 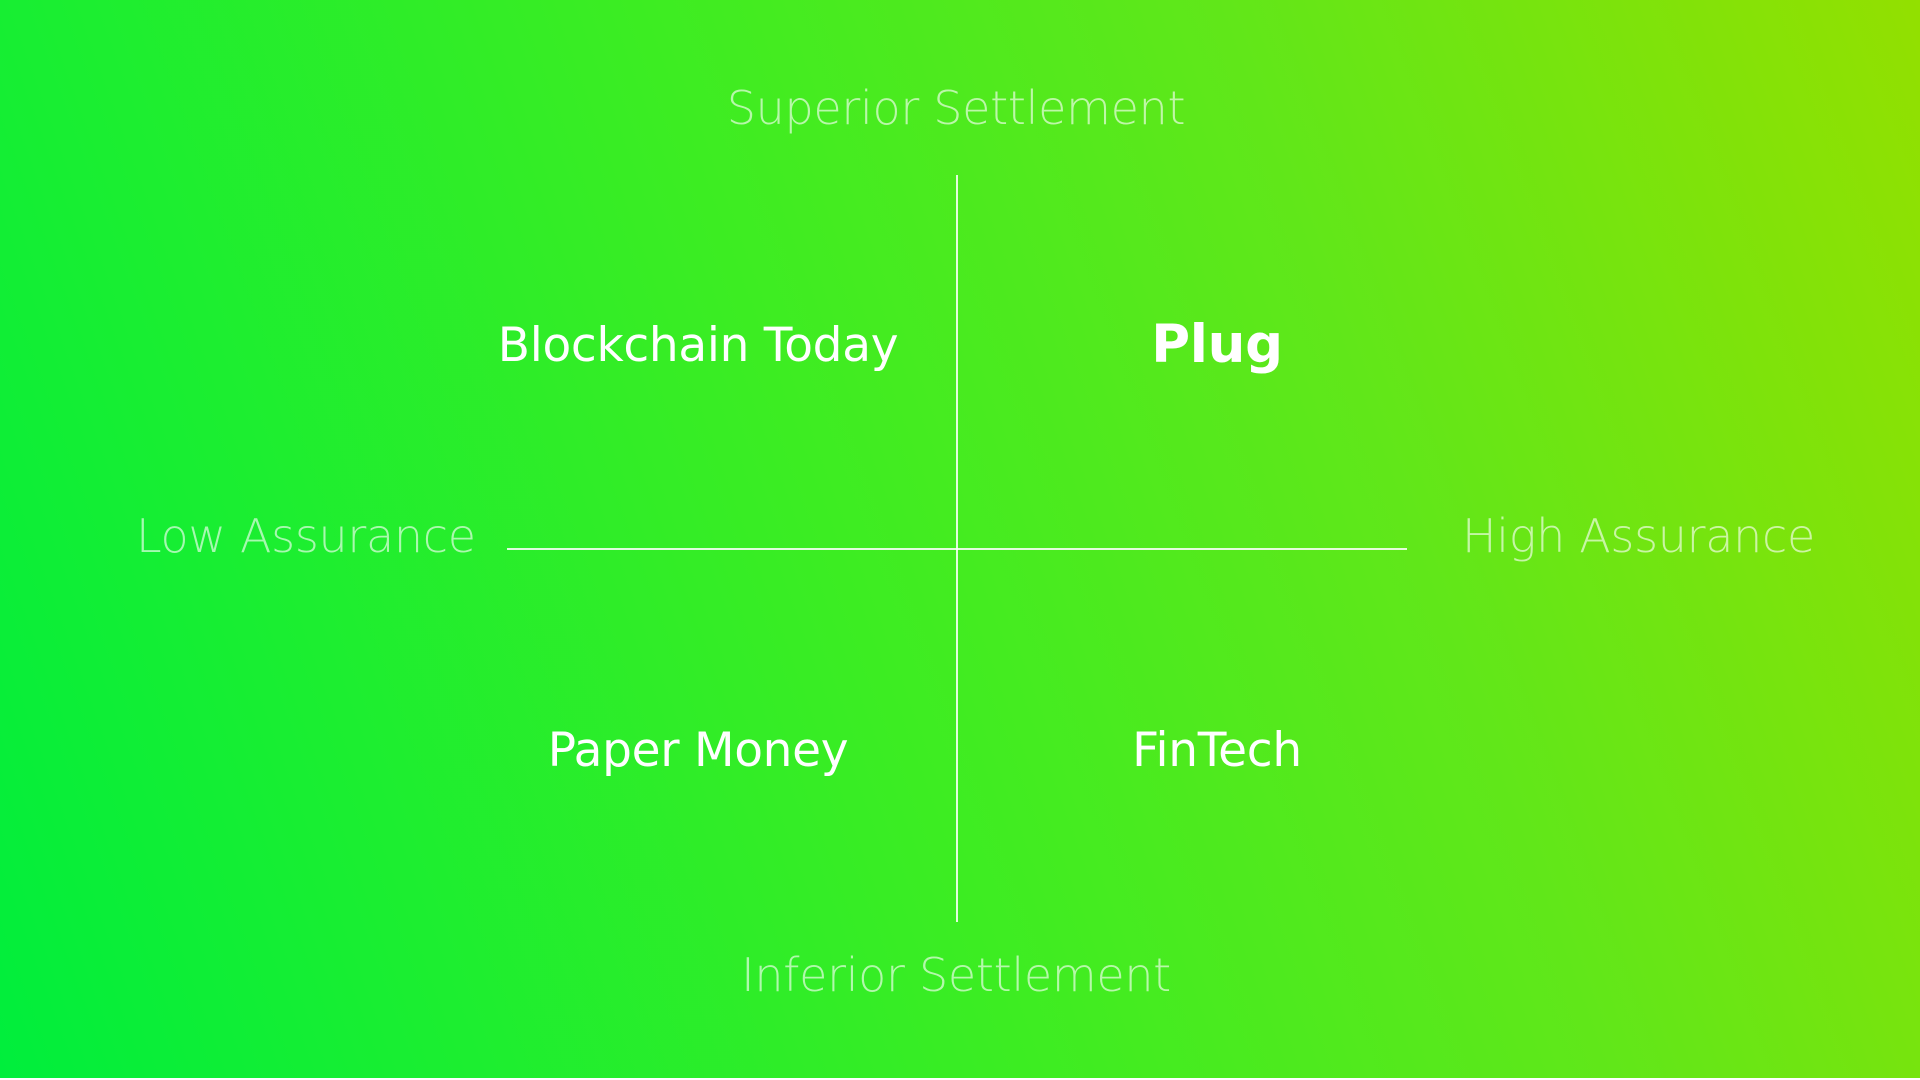 I want to click on quadrant-label-top-left: Blockchain Today, so click(x=698, y=345).